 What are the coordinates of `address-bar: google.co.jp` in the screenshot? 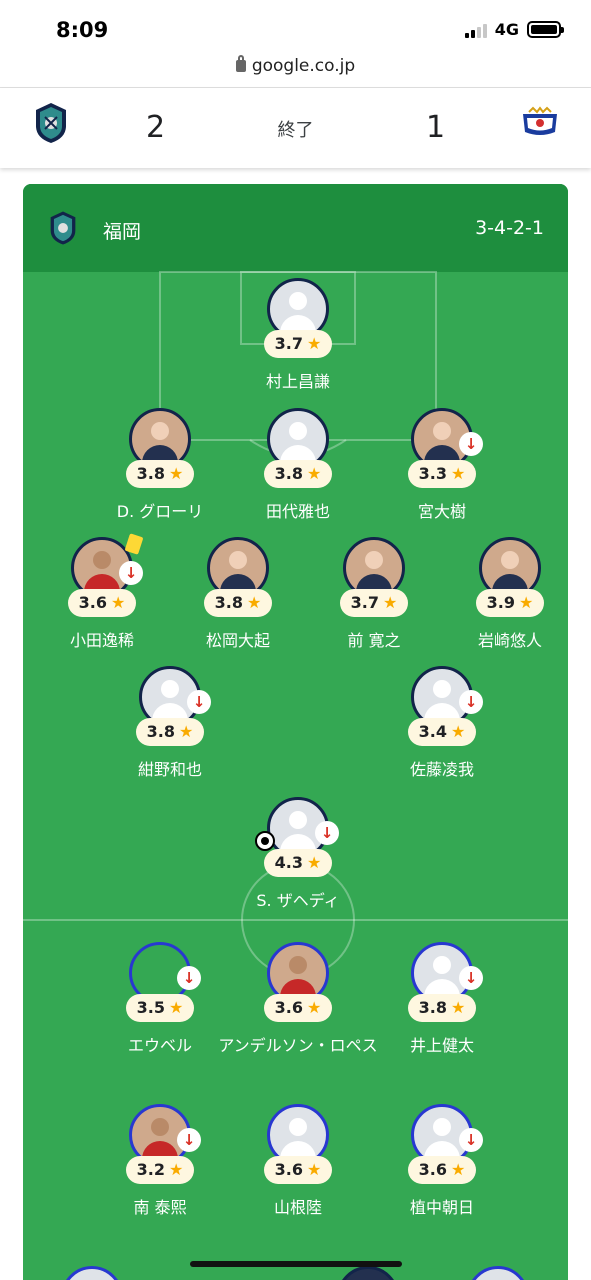 It's located at (295, 65).